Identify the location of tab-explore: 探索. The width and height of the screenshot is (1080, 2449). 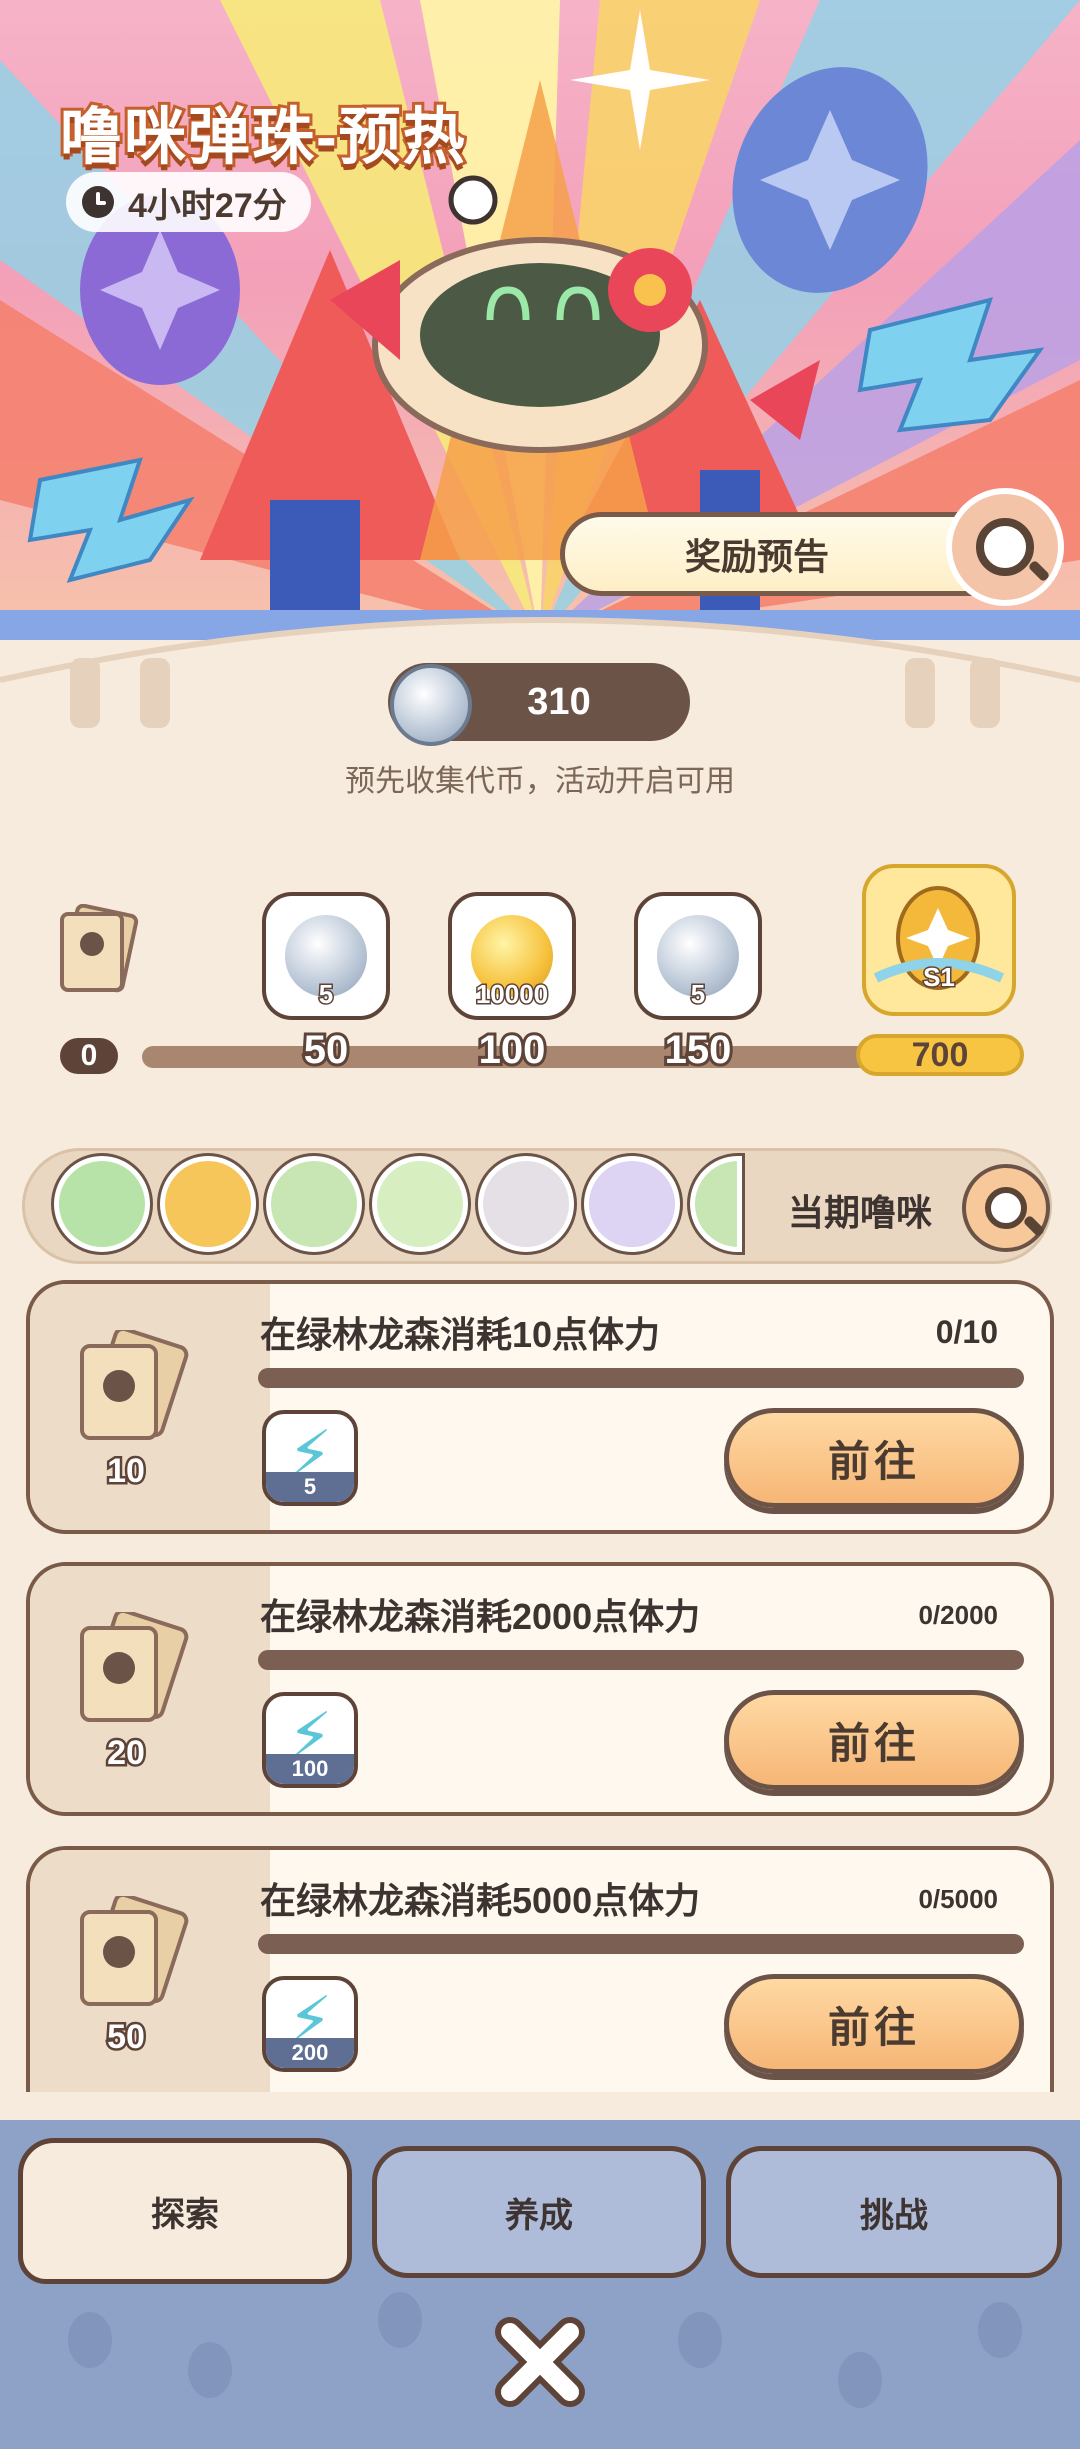
(185, 2211).